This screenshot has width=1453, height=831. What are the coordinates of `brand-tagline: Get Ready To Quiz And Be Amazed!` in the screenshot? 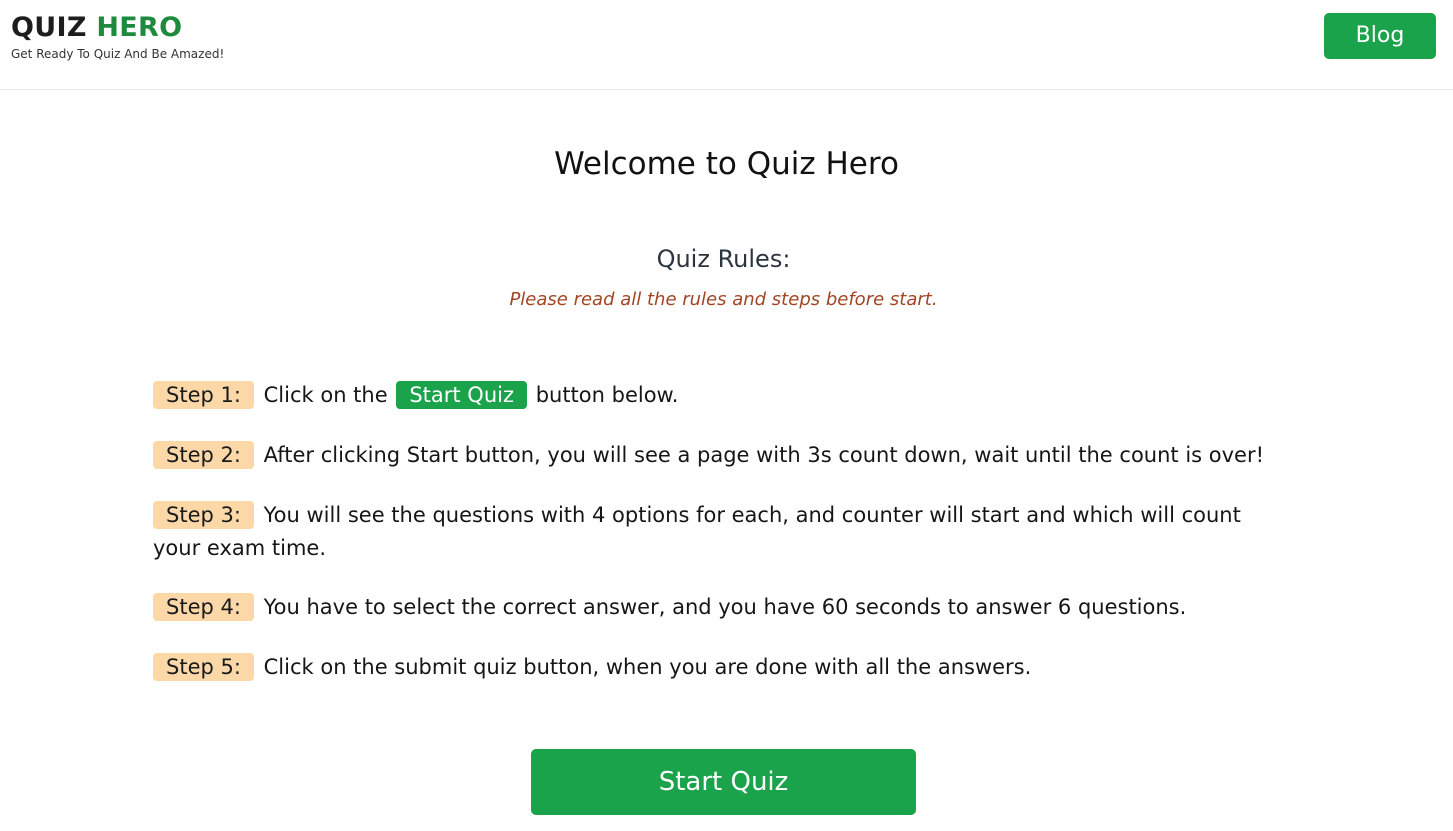 It's located at (118, 54).